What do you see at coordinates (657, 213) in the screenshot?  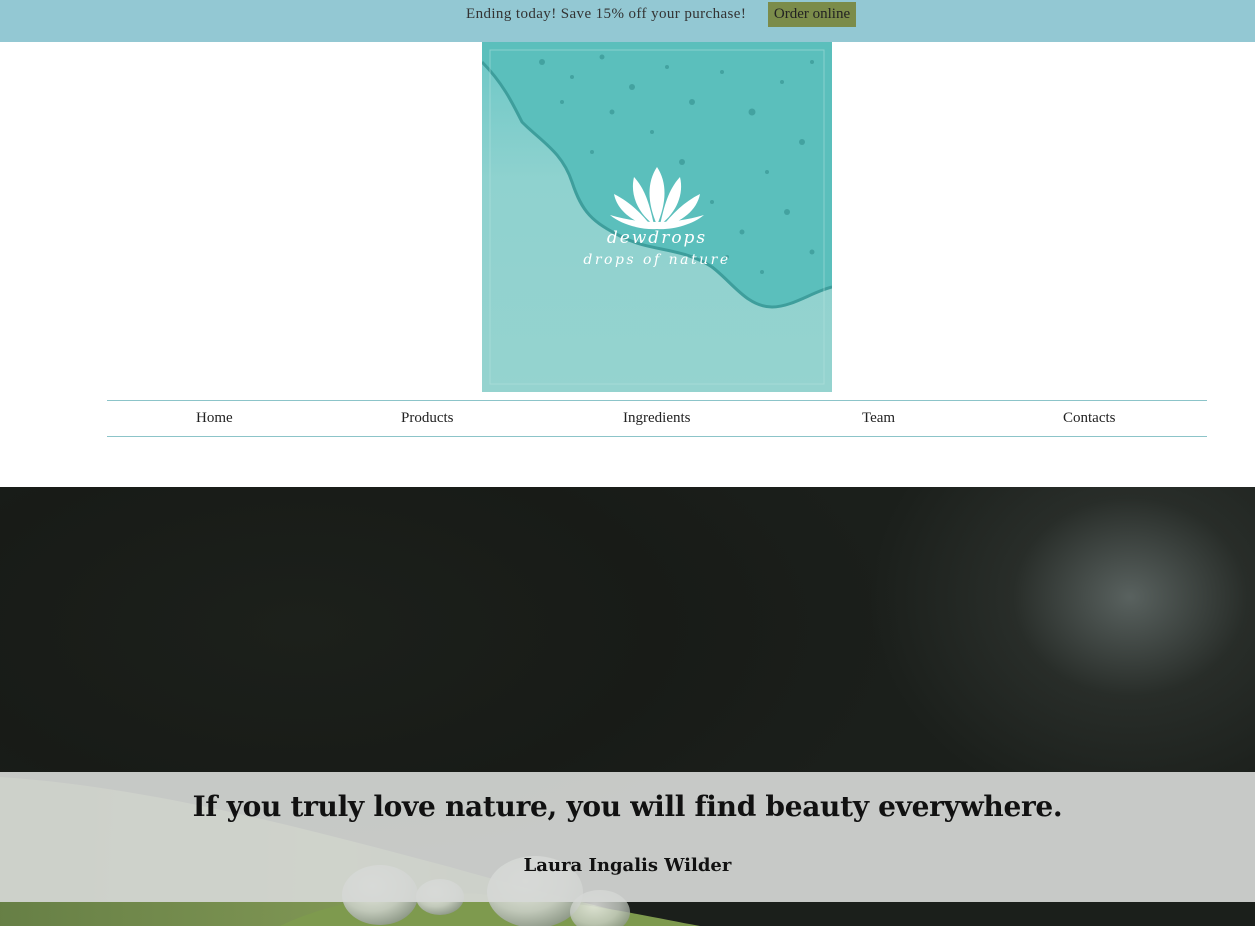 I see `gel-texture-graphic` at bounding box center [657, 213].